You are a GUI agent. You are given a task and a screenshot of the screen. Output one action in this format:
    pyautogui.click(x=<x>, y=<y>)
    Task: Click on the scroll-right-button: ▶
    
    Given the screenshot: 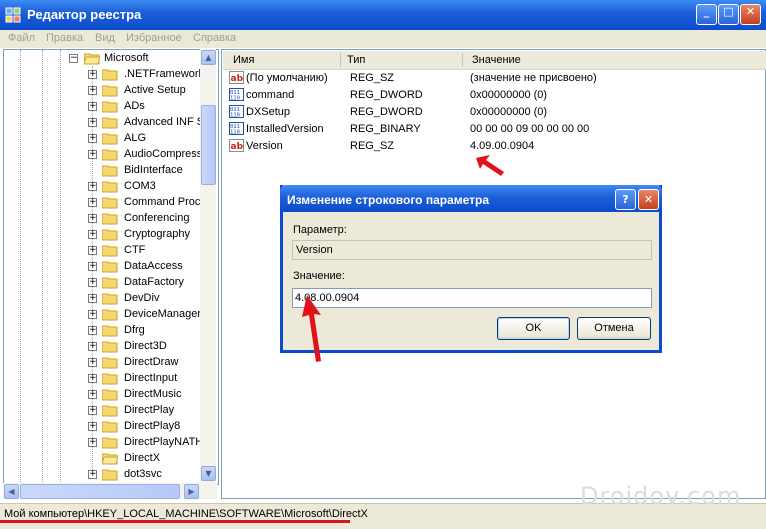 What is the action you would take?
    pyautogui.click(x=191, y=491)
    